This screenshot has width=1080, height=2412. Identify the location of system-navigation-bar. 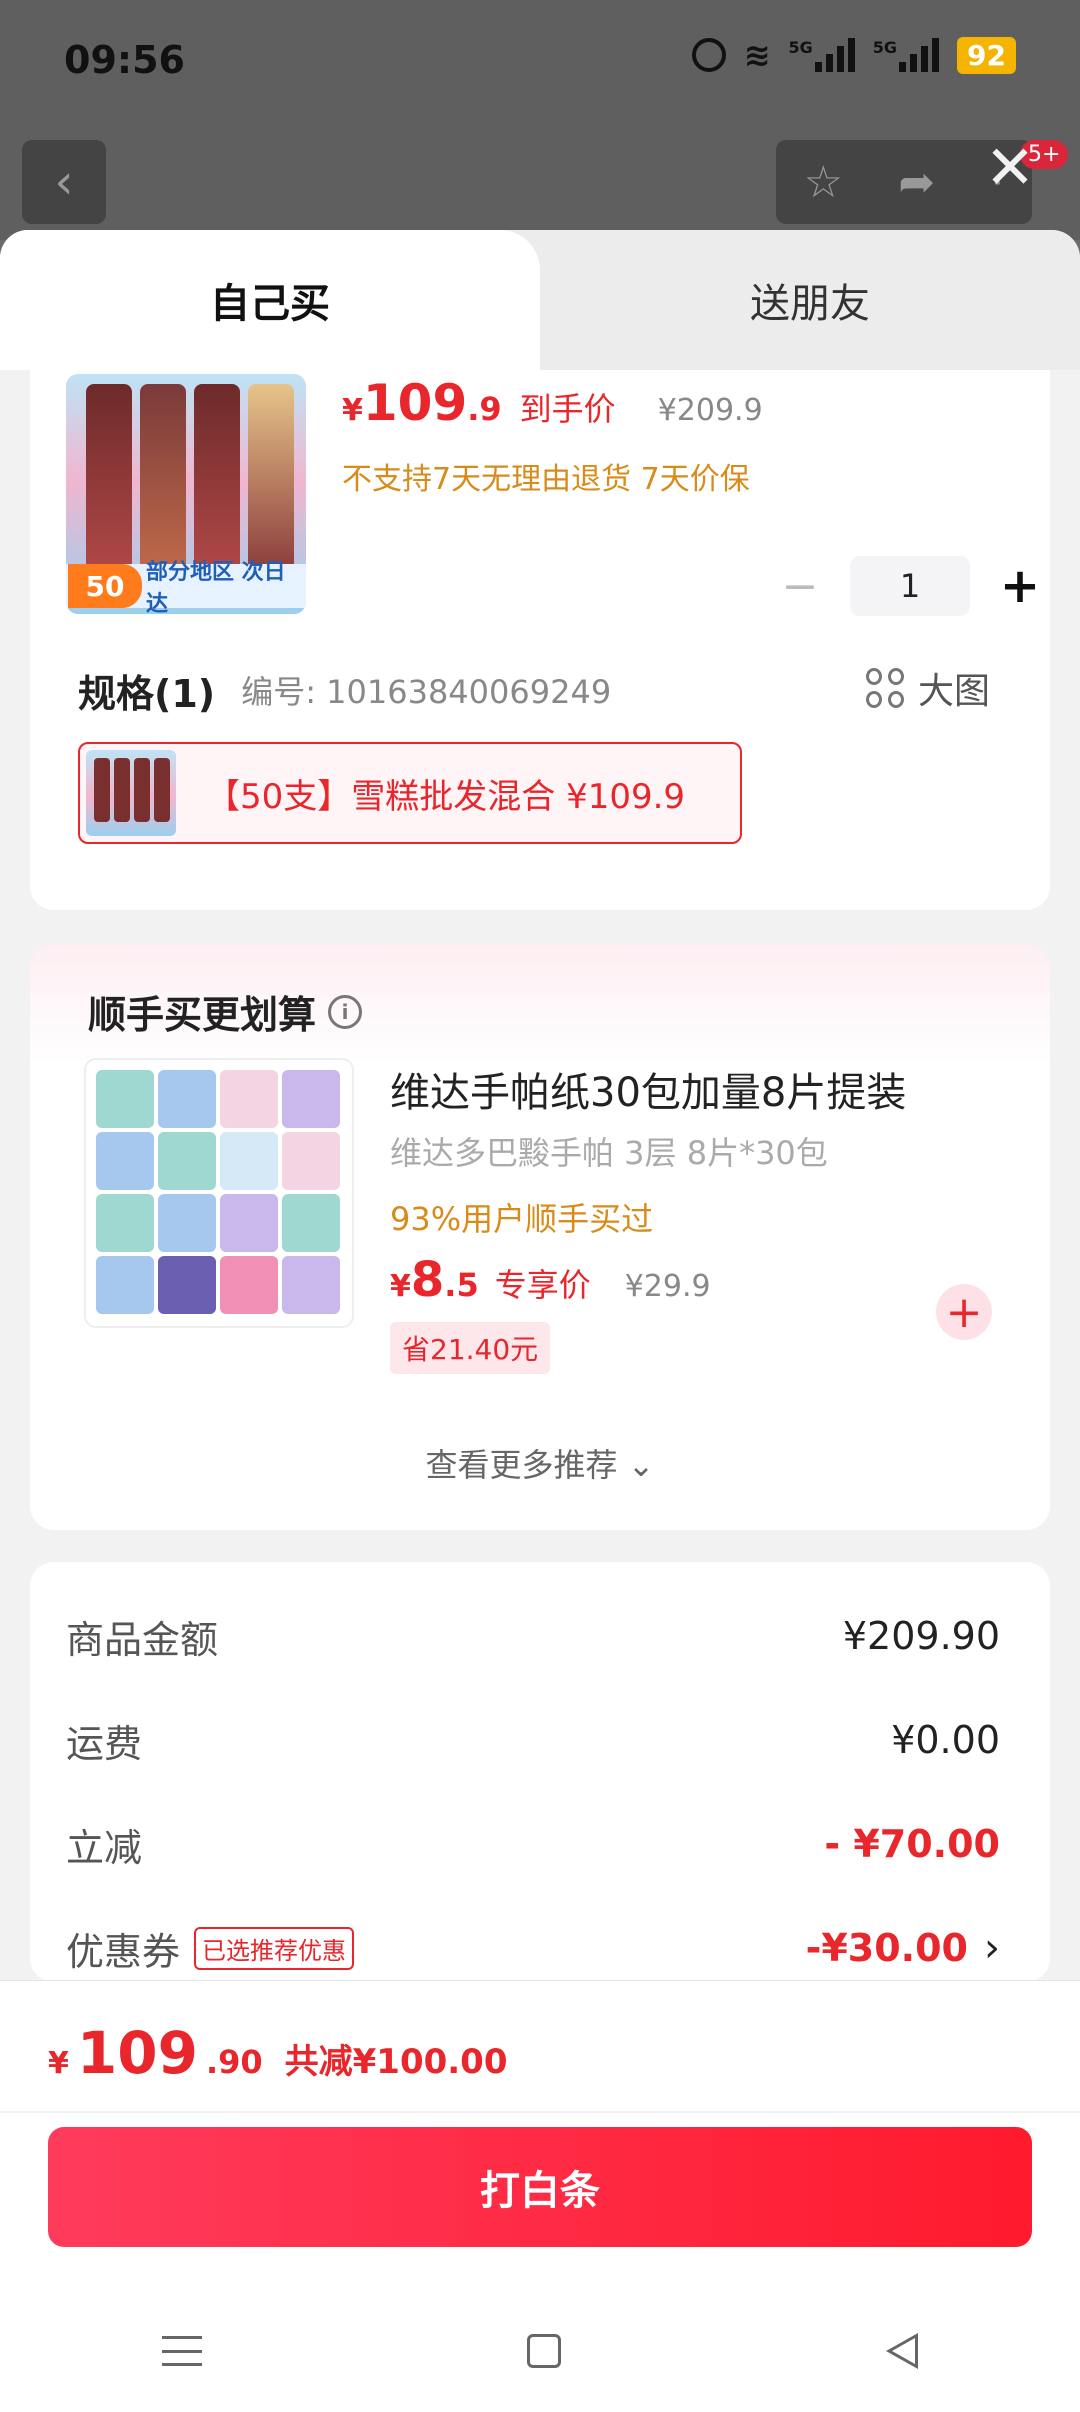
(540, 2351).